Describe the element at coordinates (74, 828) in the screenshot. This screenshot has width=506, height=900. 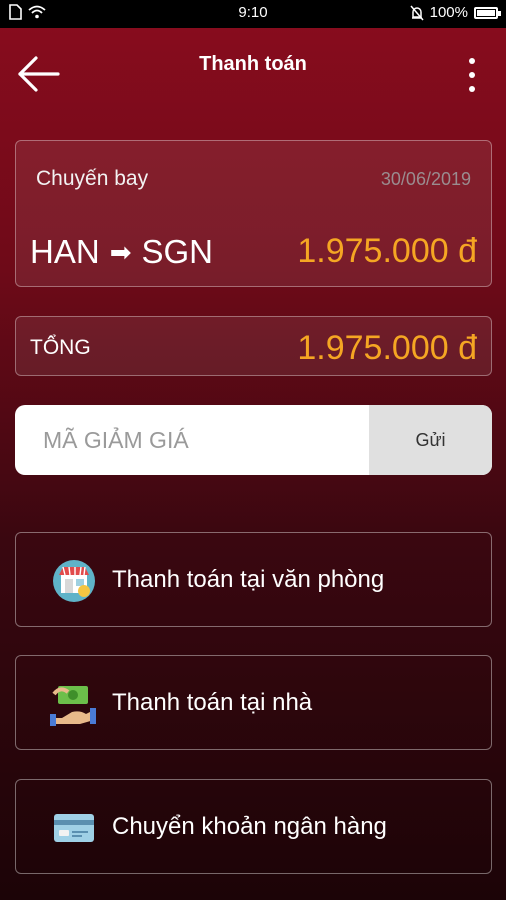
I see `bank-card-icon` at that location.